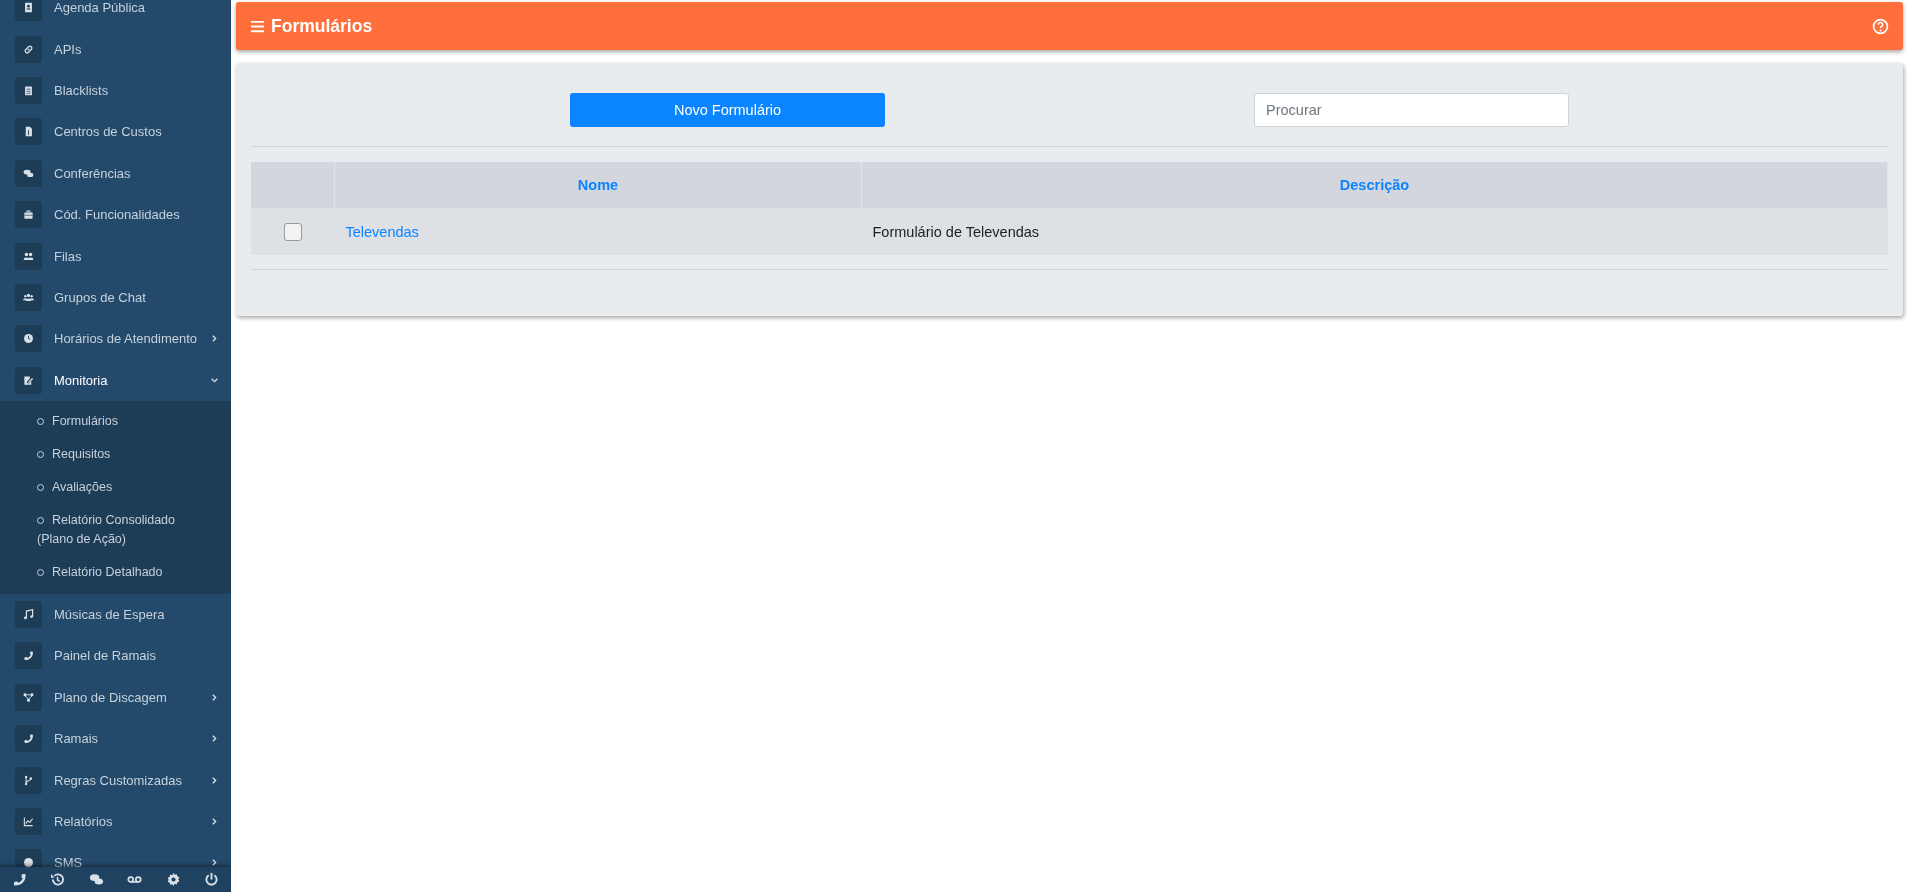 The image size is (1910, 892). I want to click on sidebar-item: Agenda Pública, so click(115, 14).